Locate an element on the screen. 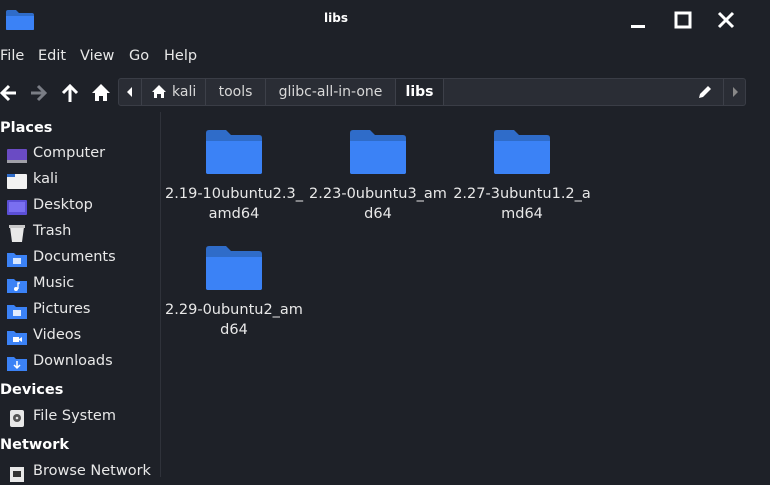 Image resolution: width=770 pixels, height=485 pixels. title-bar: libs is located at coordinates (385, 20).